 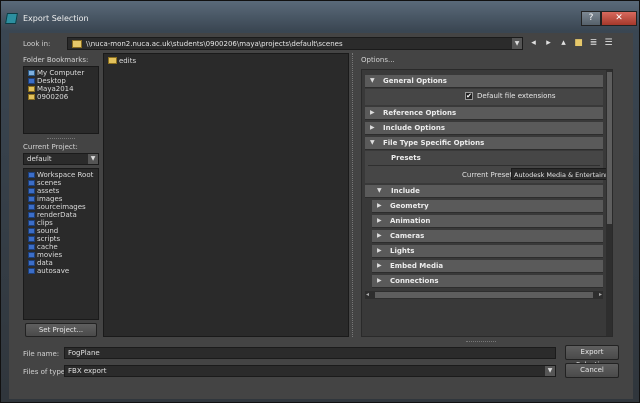 I want to click on horizontal-scrollbar: ◂ ▸, so click(x=484, y=295).